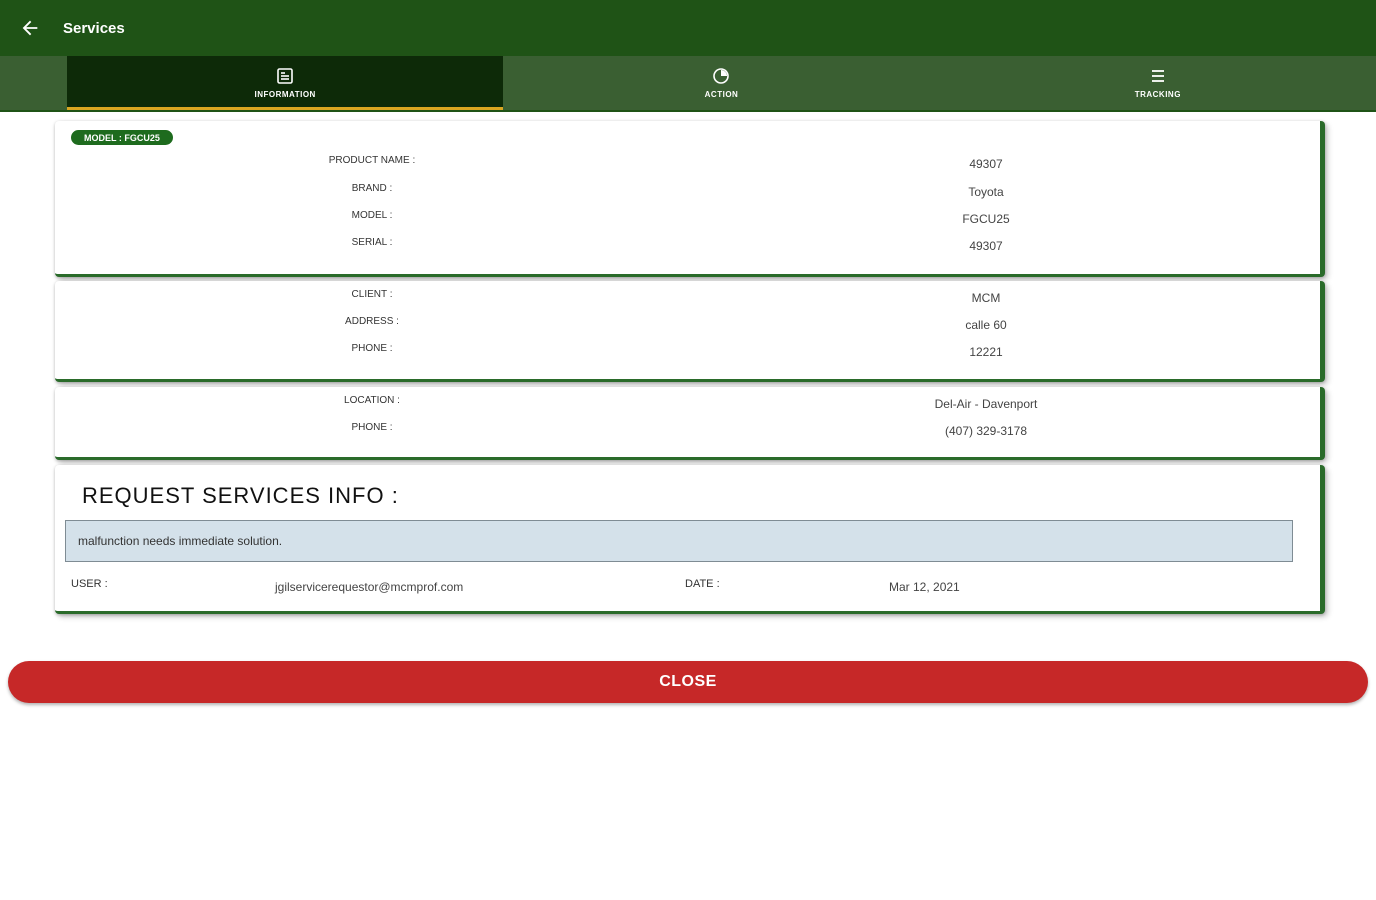  Describe the element at coordinates (372, 321) in the screenshot. I see `address-label: ADDRESS :` at that location.